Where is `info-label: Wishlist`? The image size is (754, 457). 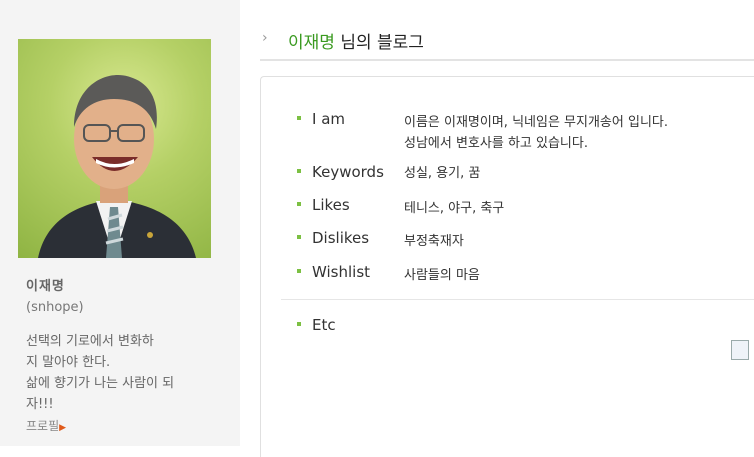
info-label: Wishlist is located at coordinates (341, 272).